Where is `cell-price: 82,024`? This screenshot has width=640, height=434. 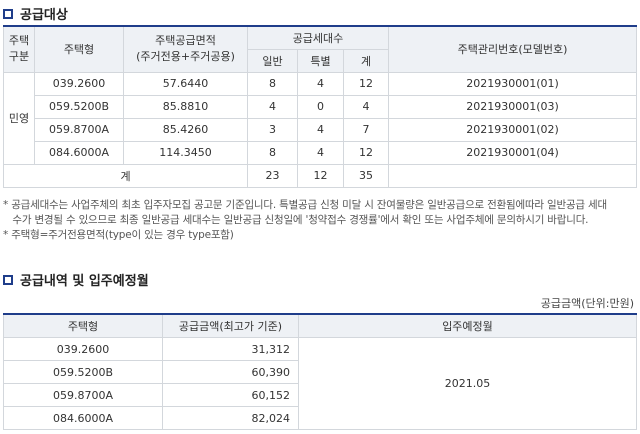 cell-price: 82,024 is located at coordinates (230, 418).